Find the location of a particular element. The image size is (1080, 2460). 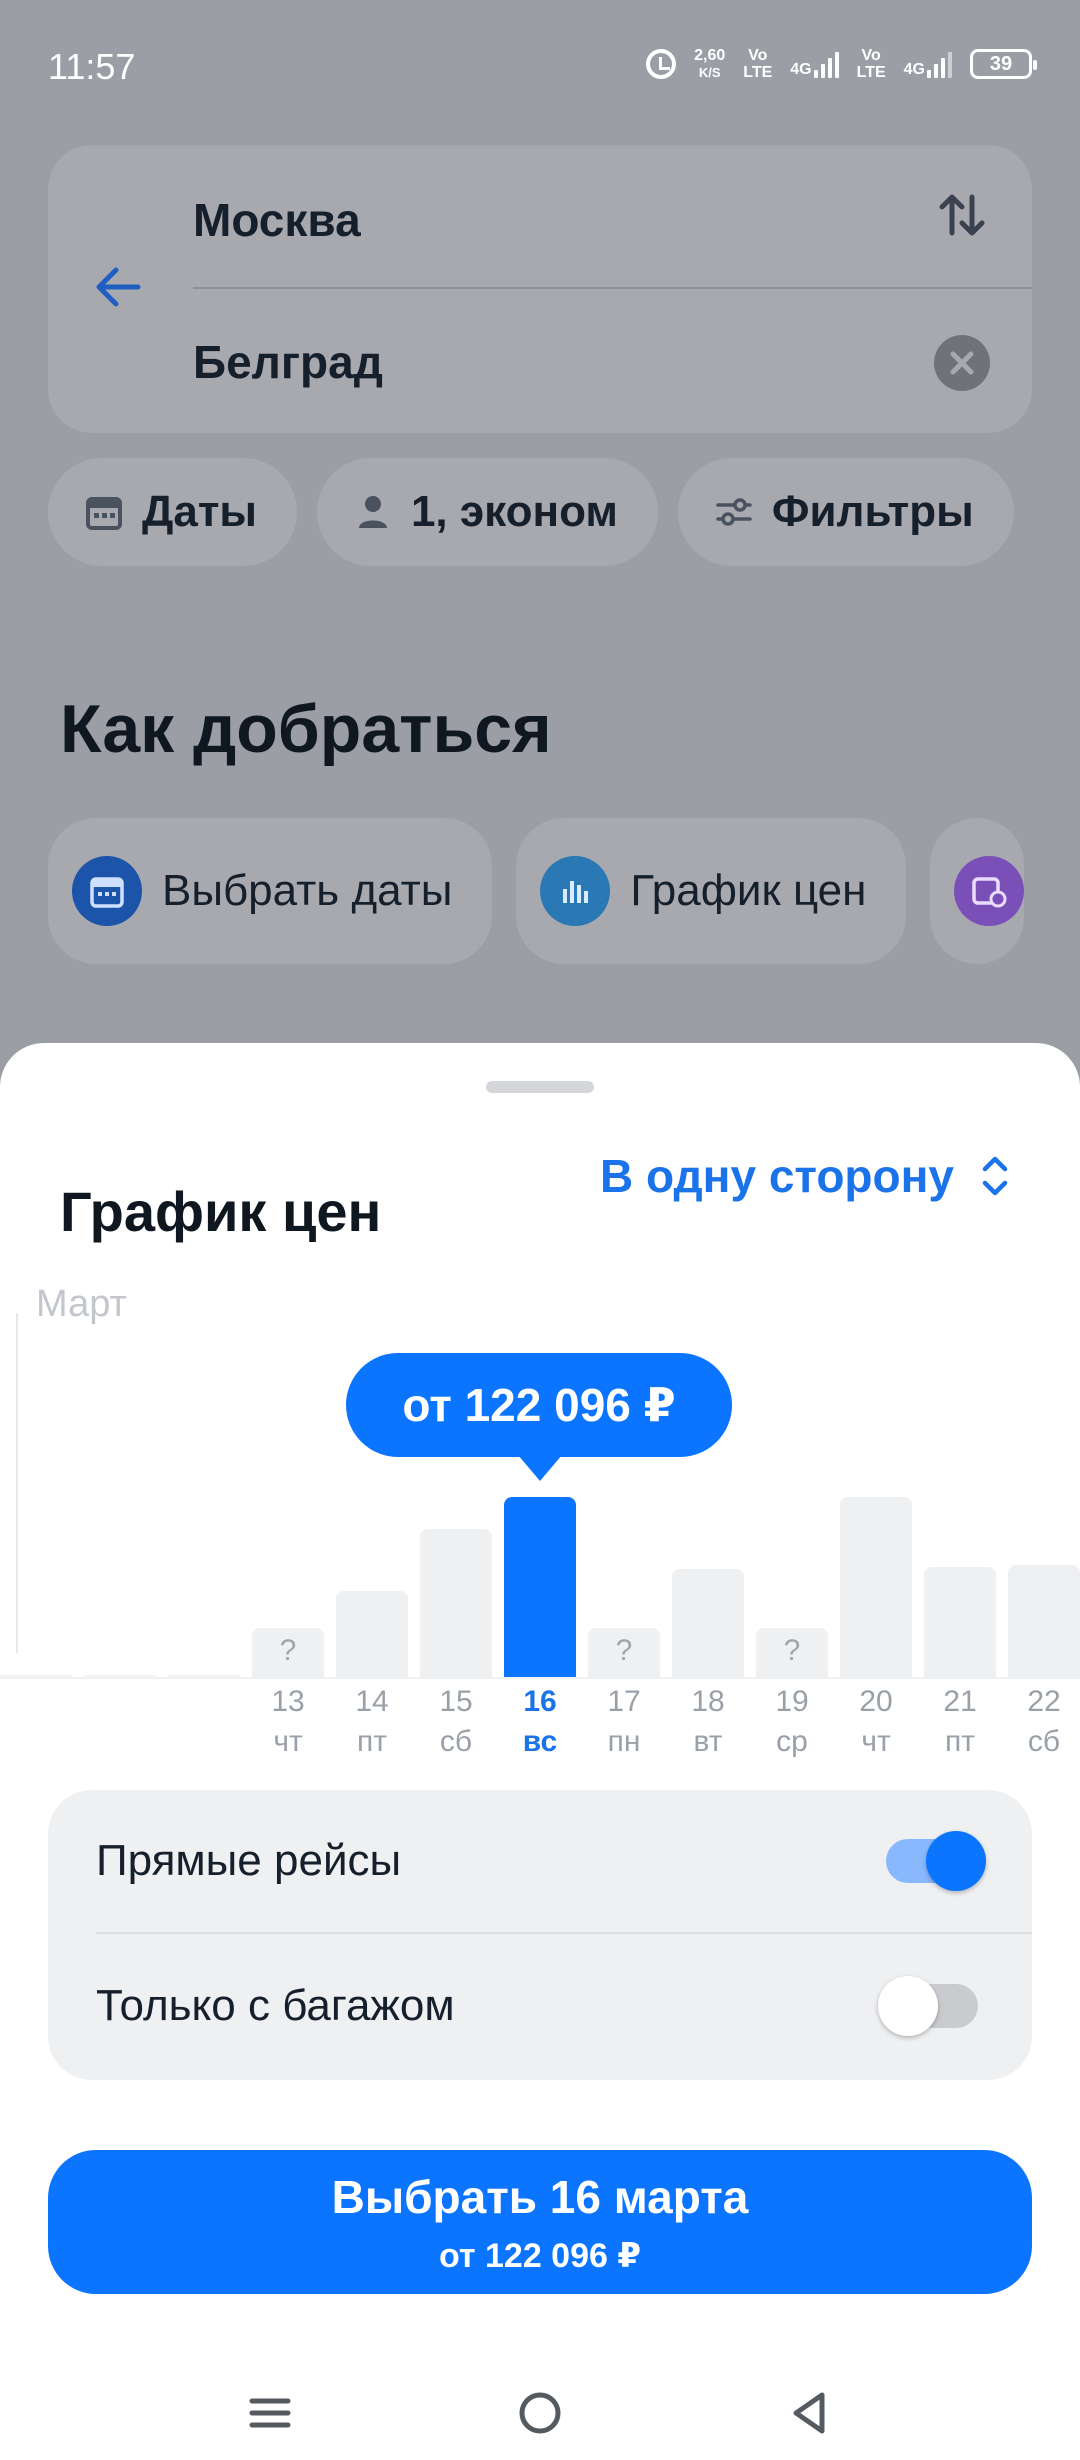

alarm-icon is located at coordinates (661, 64).